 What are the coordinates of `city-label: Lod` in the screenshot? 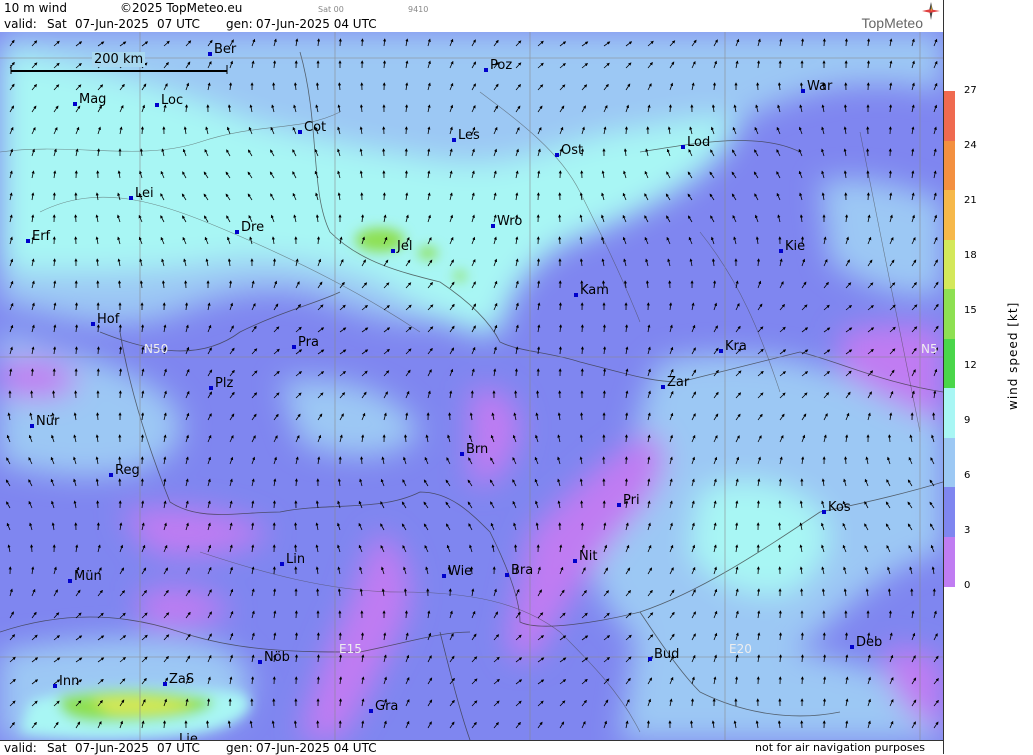 It's located at (696, 142).